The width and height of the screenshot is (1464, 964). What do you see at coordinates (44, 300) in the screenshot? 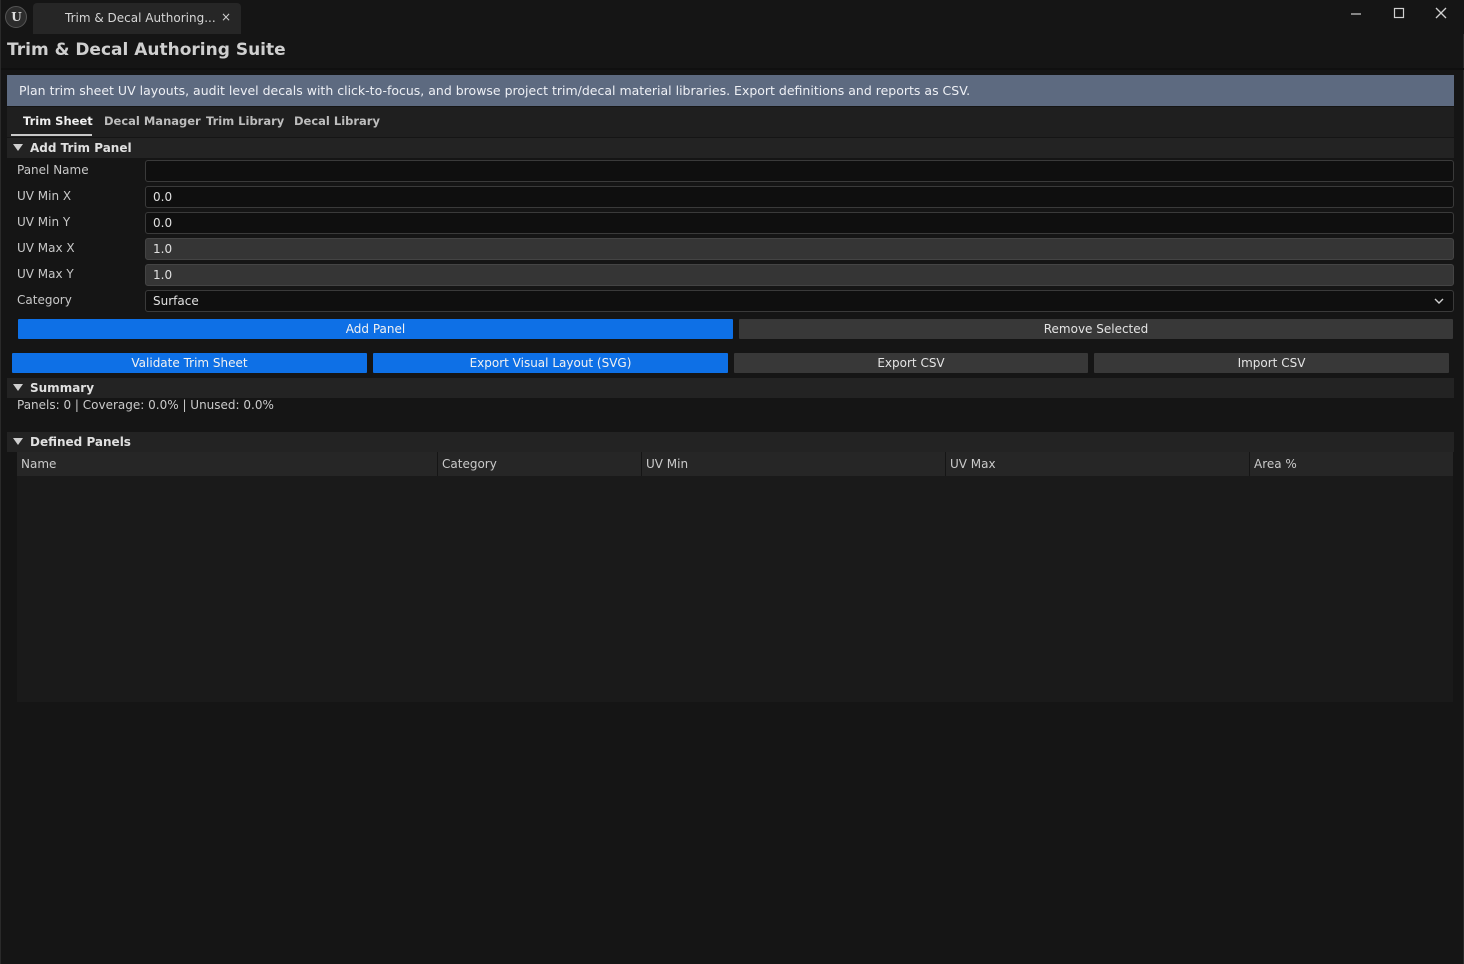
I see `category-label: Category` at bounding box center [44, 300].